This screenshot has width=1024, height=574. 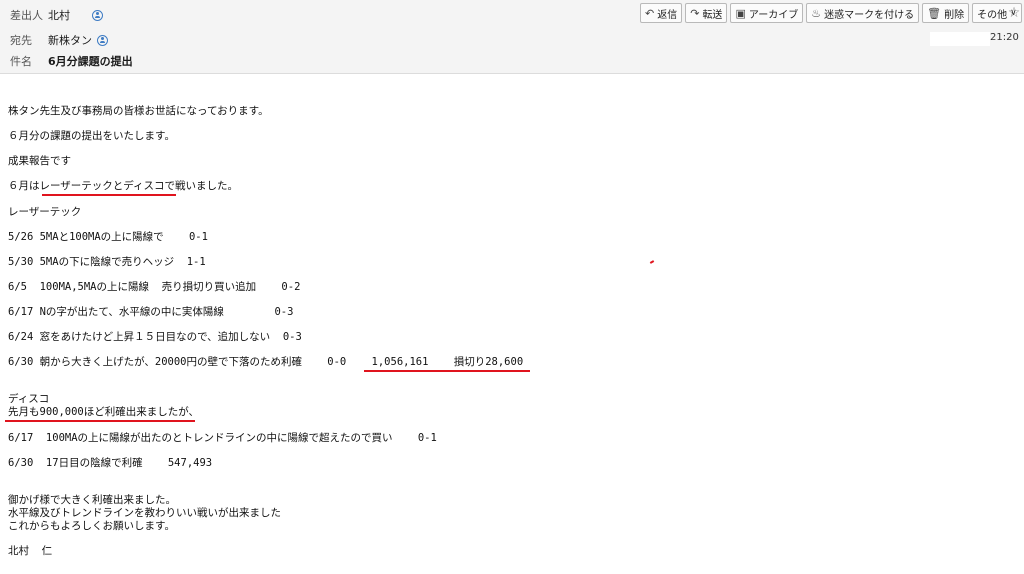 What do you see at coordinates (138, 111) in the screenshot?
I see `body-line: 株タン先生及び事務局の皆様お世話になっております。` at bounding box center [138, 111].